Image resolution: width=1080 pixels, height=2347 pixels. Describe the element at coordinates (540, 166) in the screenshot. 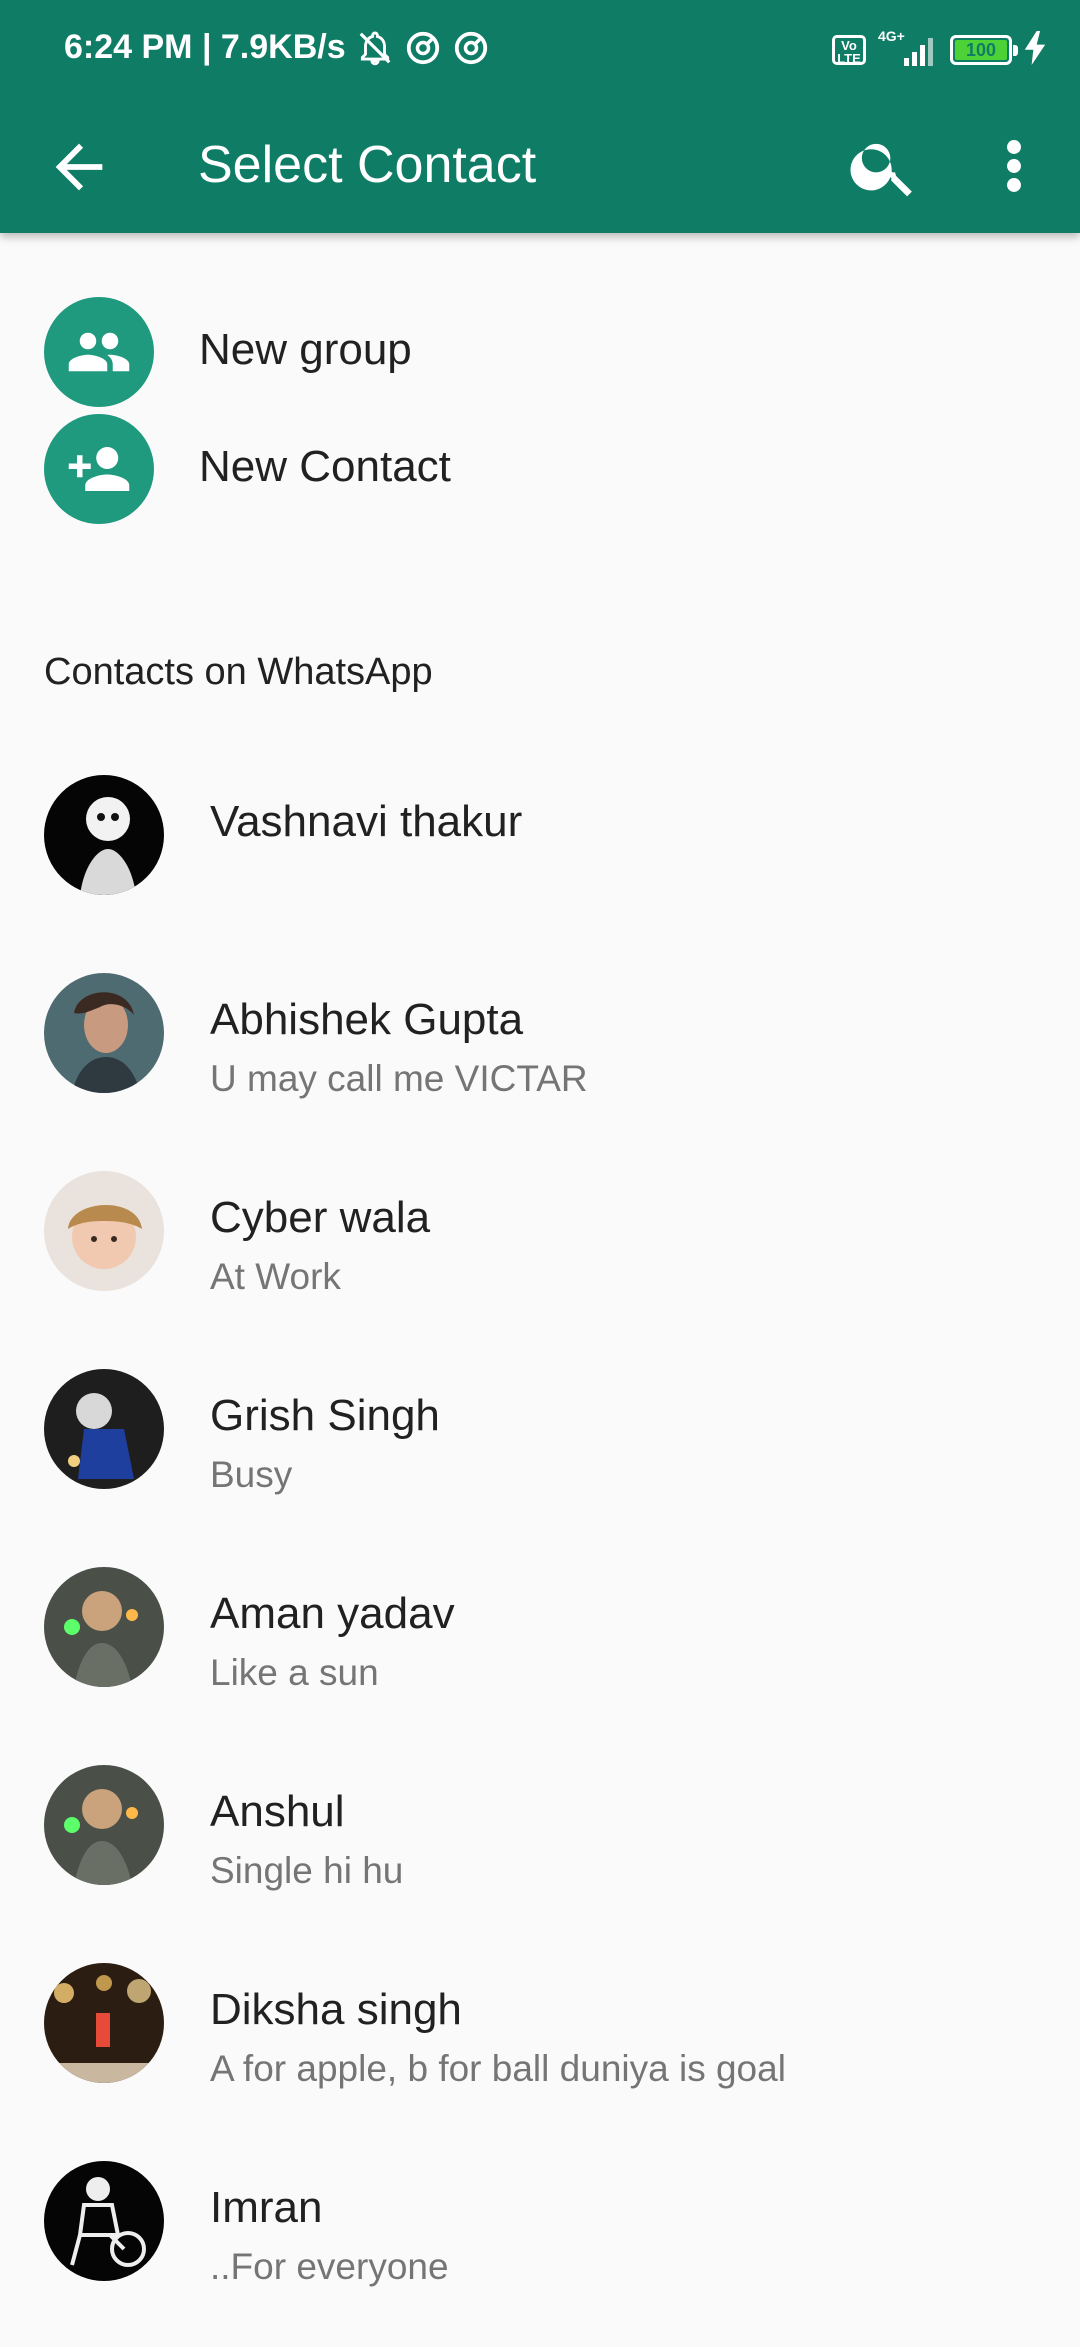

I see `toolbar: Select Contact` at that location.